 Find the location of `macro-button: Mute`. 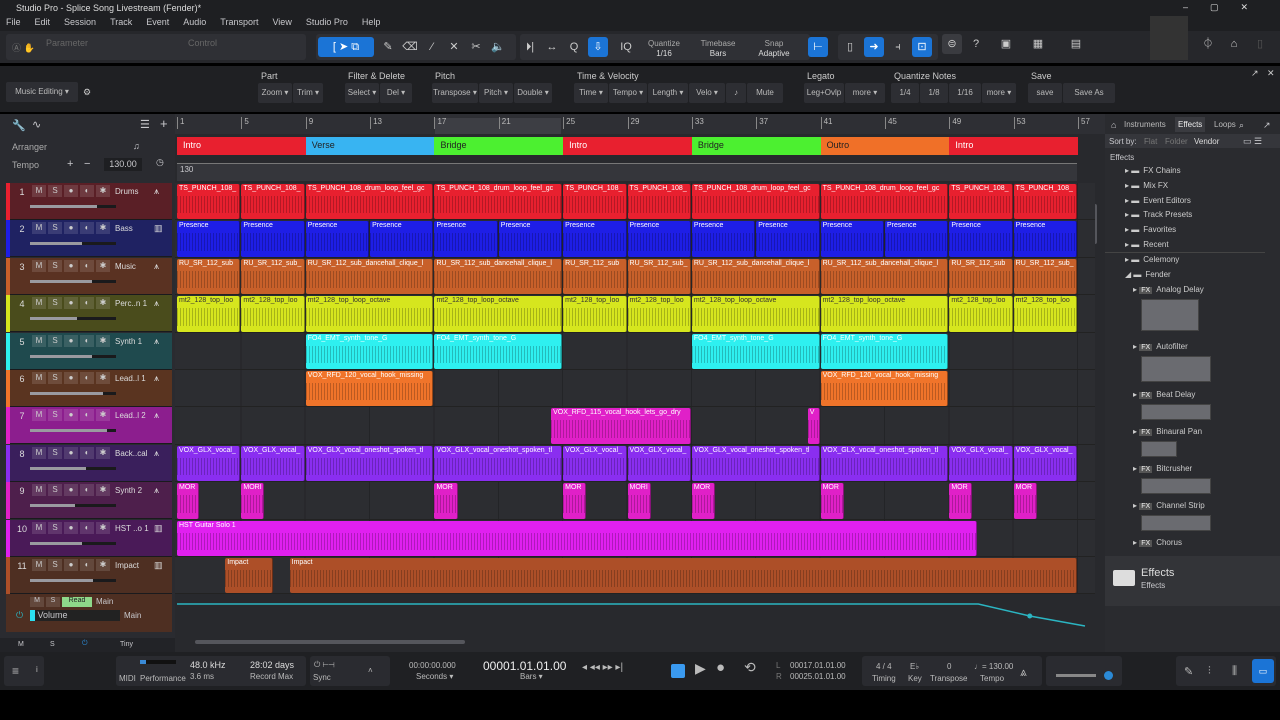

macro-button: Mute is located at coordinates (765, 93).